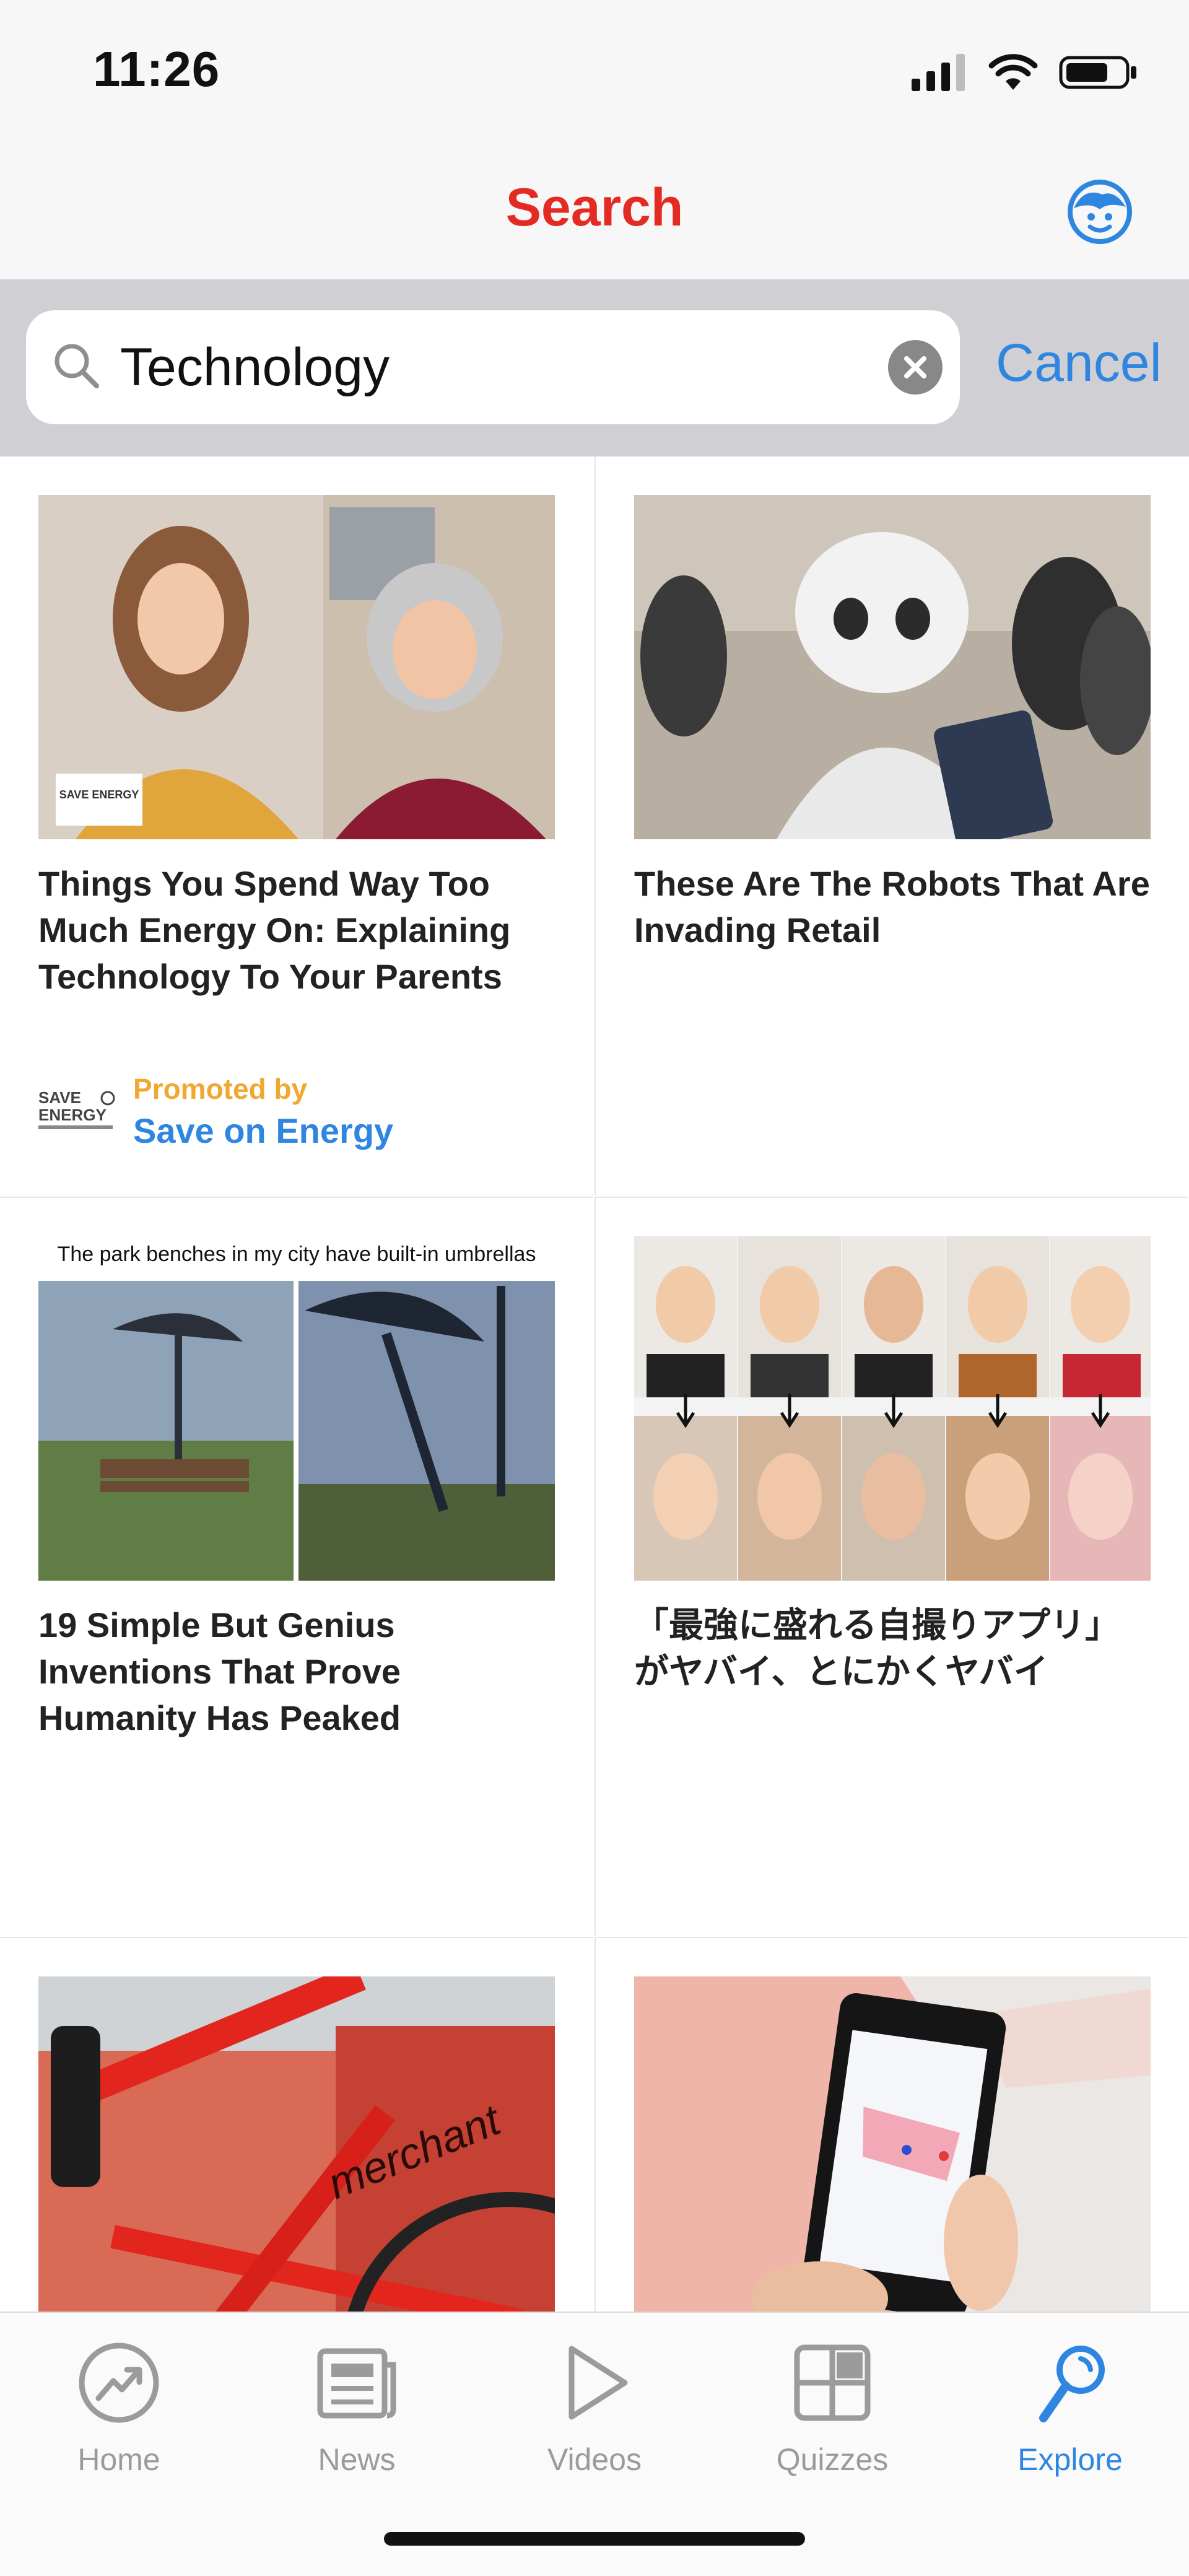 The image size is (1189, 2576). I want to click on home-indicator, so click(594, 2539).